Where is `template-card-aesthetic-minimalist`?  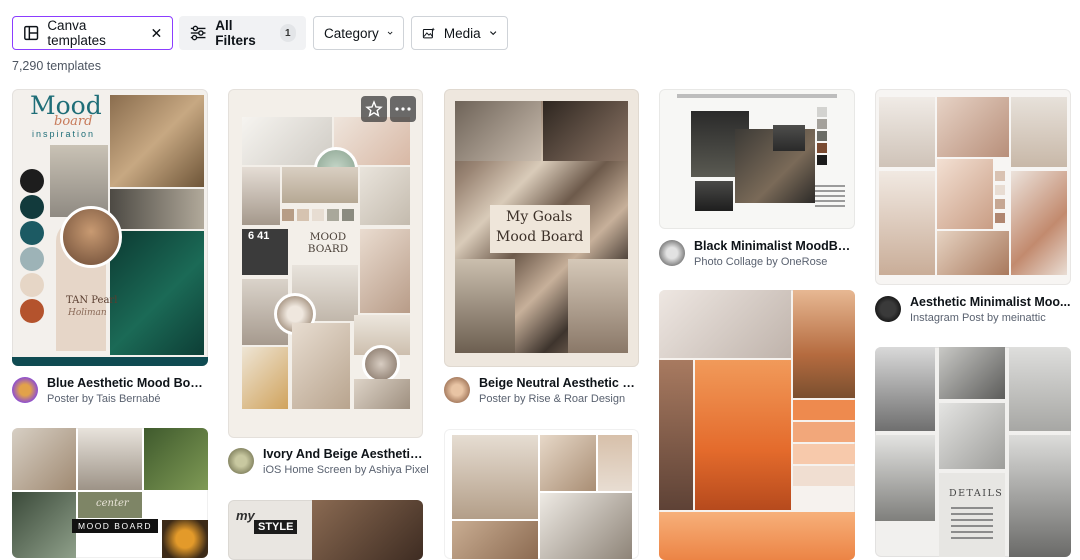
template-card-aesthetic-minimalist is located at coordinates (973, 187).